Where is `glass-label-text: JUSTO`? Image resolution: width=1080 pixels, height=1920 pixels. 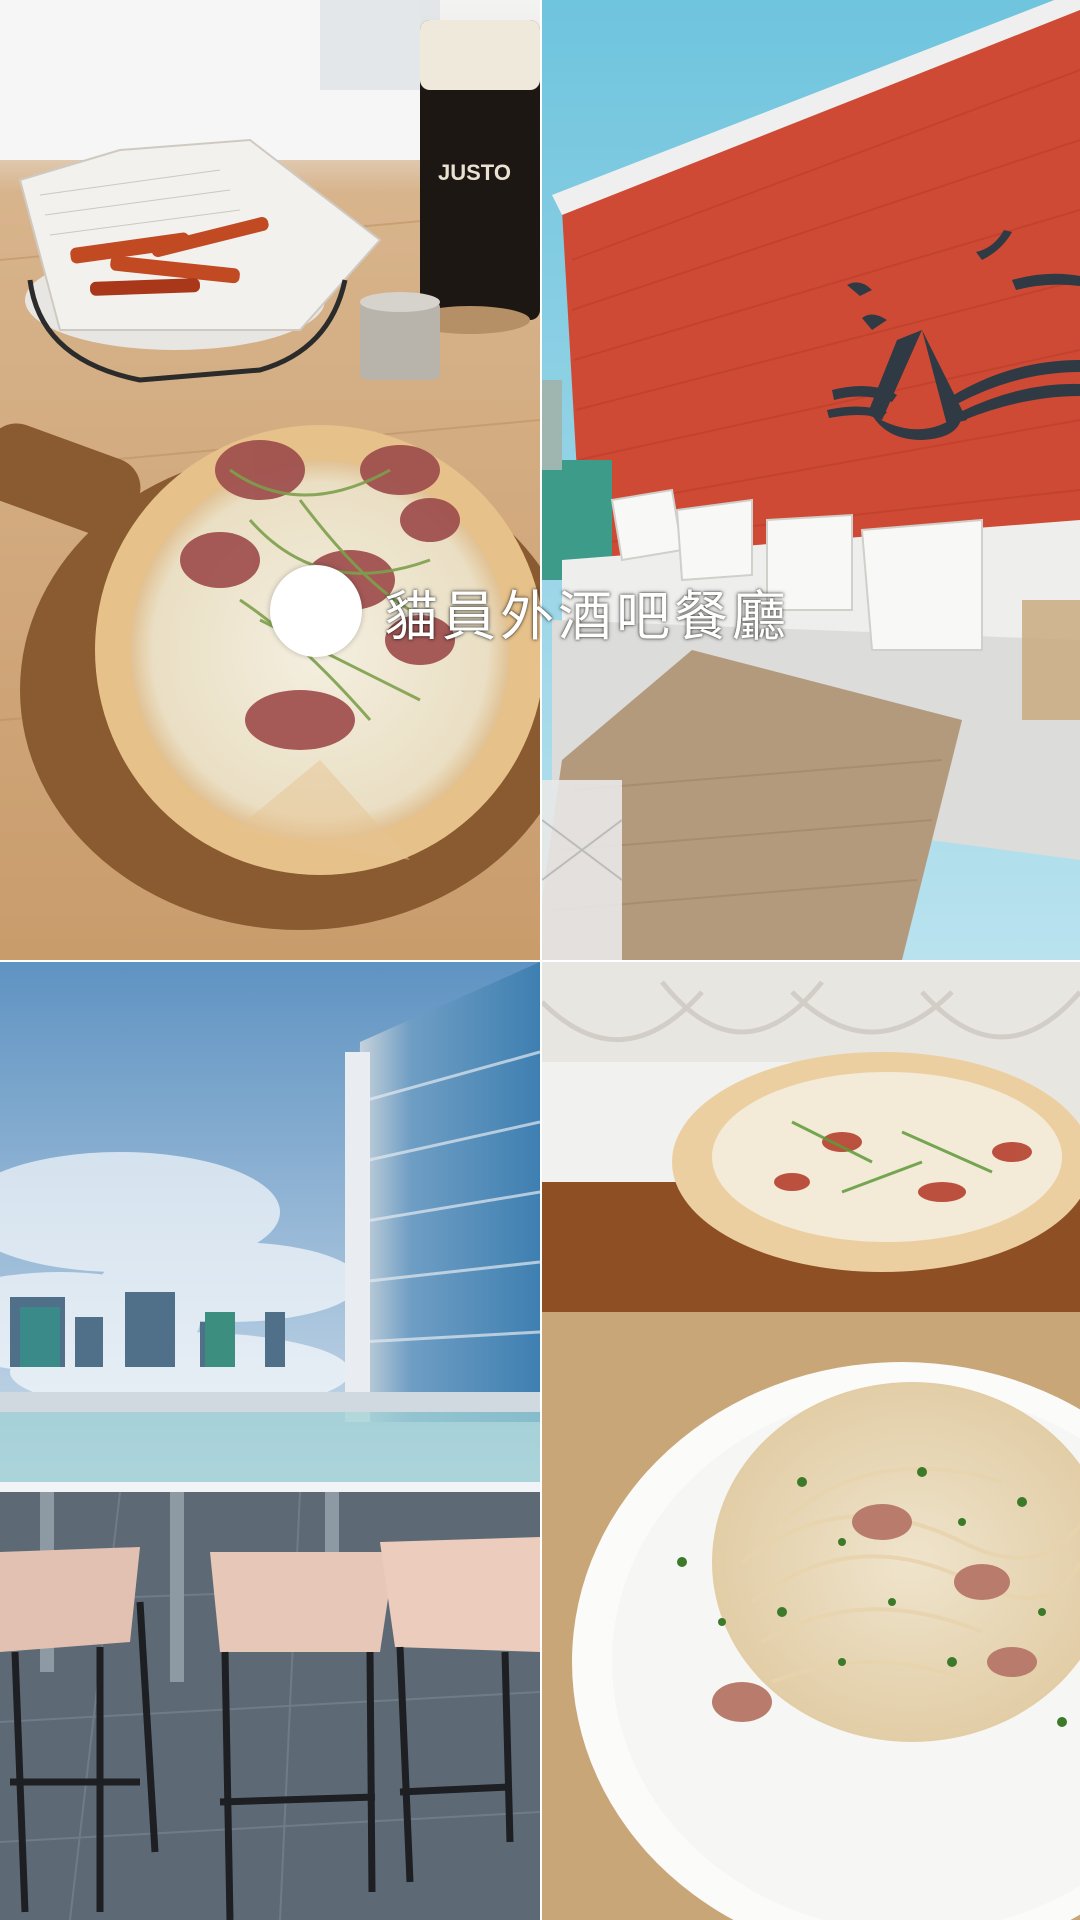 glass-label-text: JUSTO is located at coordinates (474, 172).